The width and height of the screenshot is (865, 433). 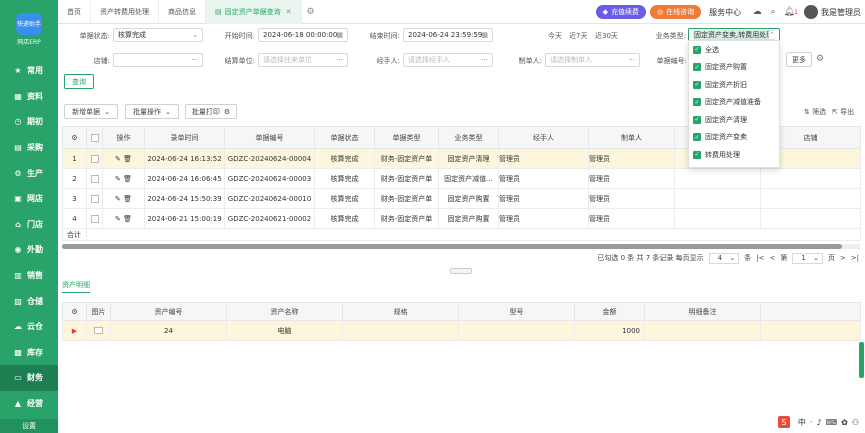 I want to click on splitter-handle, so click(x=461, y=271).